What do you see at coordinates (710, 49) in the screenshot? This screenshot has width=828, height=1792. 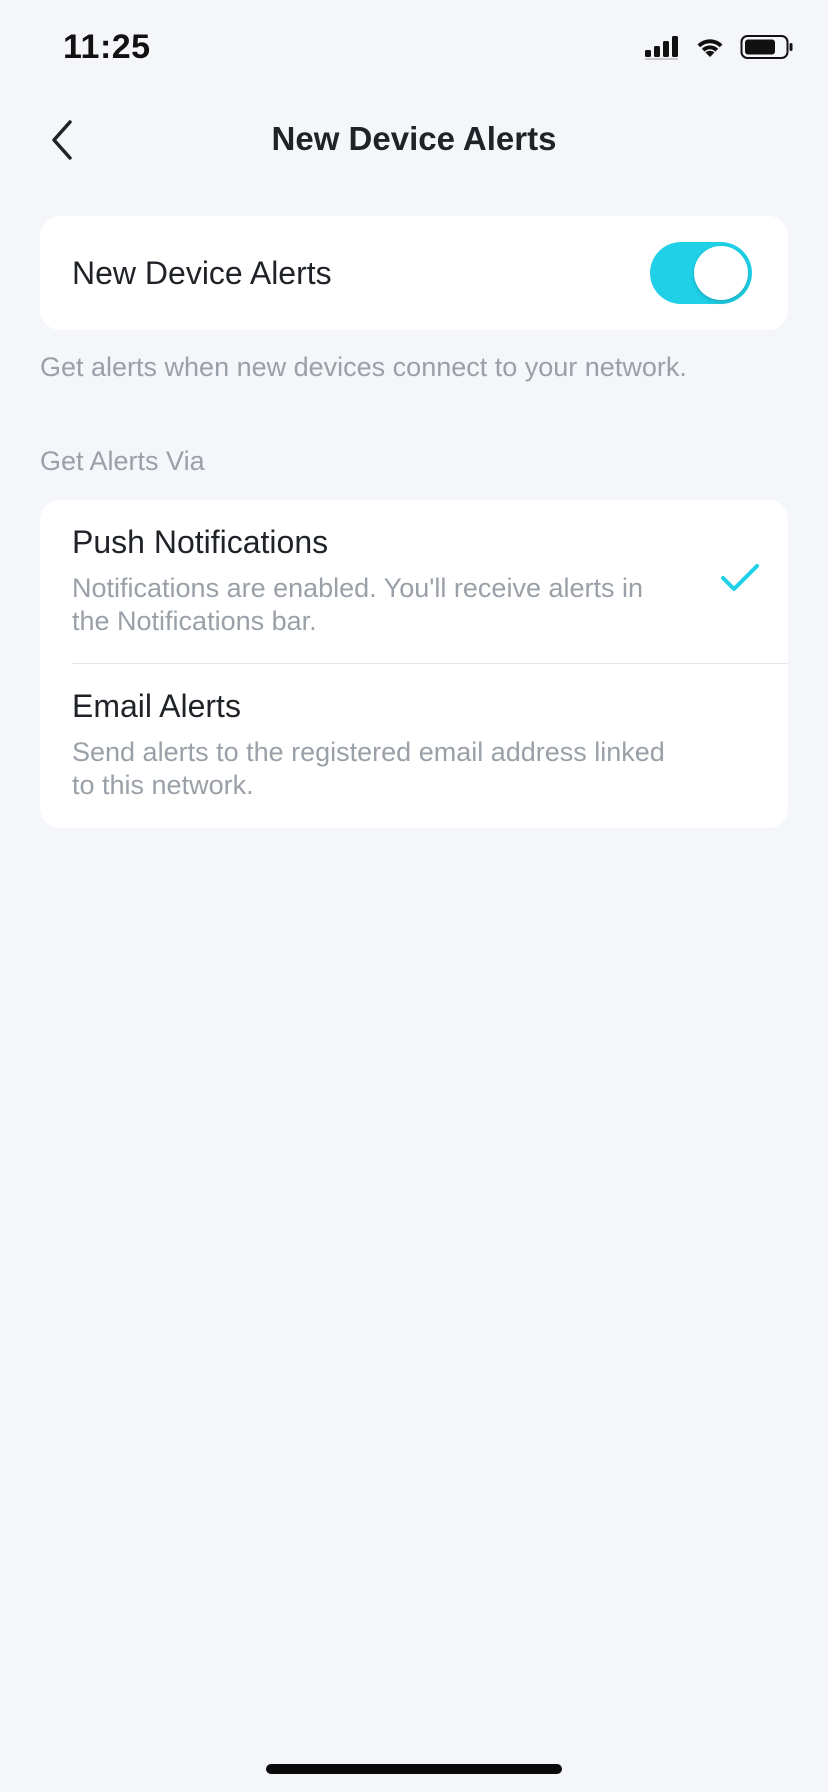 I see `wifi-icon` at bounding box center [710, 49].